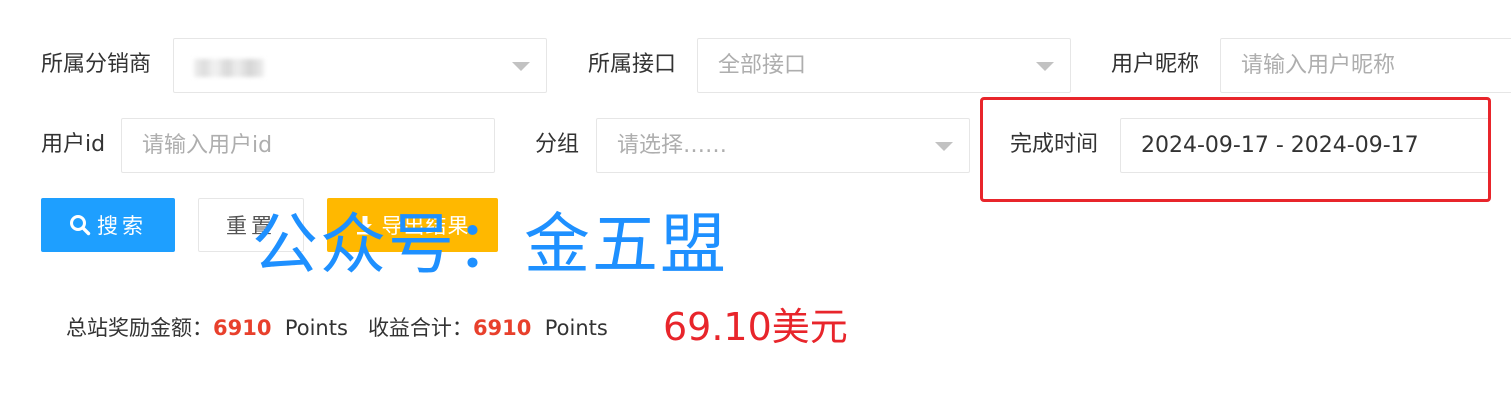  What do you see at coordinates (139, 328) in the screenshot?
I see `reward-label: 总站奖励金额：` at bounding box center [139, 328].